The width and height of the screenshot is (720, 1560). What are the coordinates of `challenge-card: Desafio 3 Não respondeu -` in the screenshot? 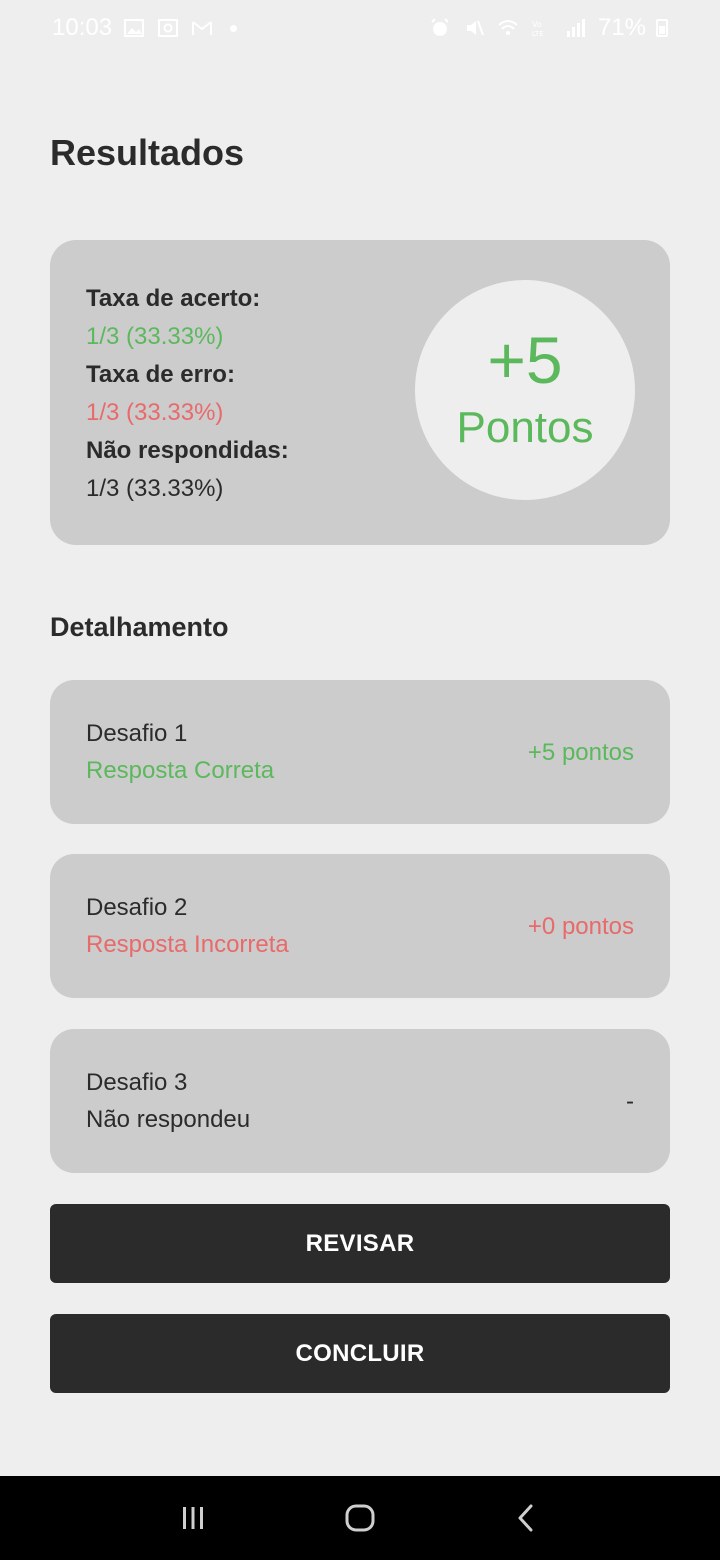 It's located at (360, 1101).